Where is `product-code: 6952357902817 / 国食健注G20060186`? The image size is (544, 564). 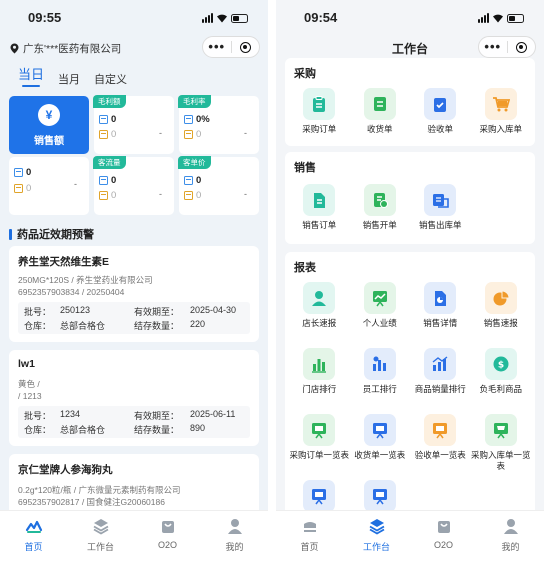 product-code: 6952357902817 / 国食健注G20060186 is located at coordinates (91, 502).